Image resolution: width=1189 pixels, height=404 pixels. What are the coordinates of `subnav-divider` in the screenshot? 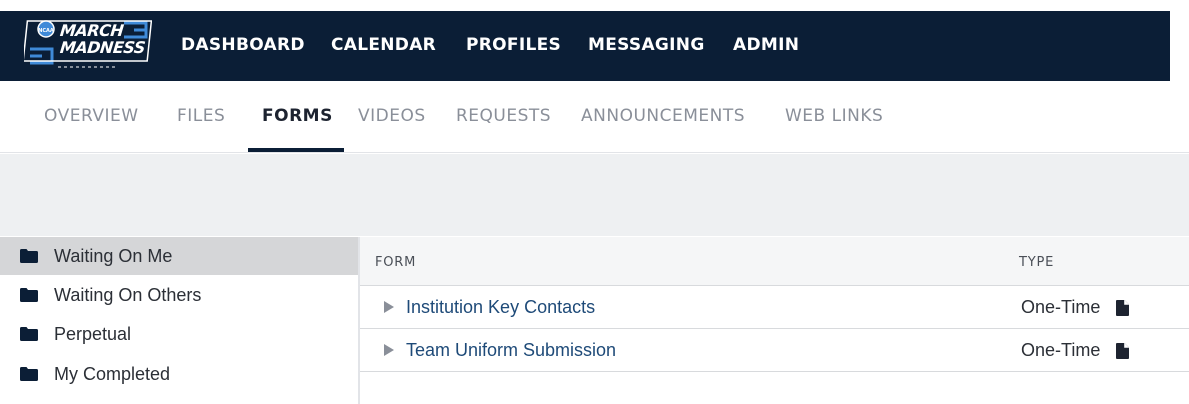 It's located at (594, 152).